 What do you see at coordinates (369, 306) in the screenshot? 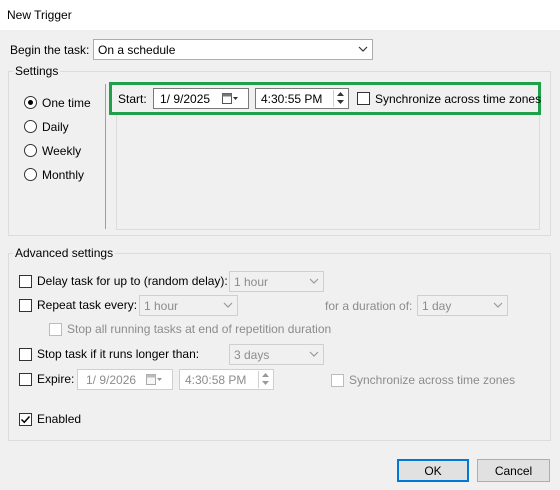
I see `duration-label: for a duration of:` at bounding box center [369, 306].